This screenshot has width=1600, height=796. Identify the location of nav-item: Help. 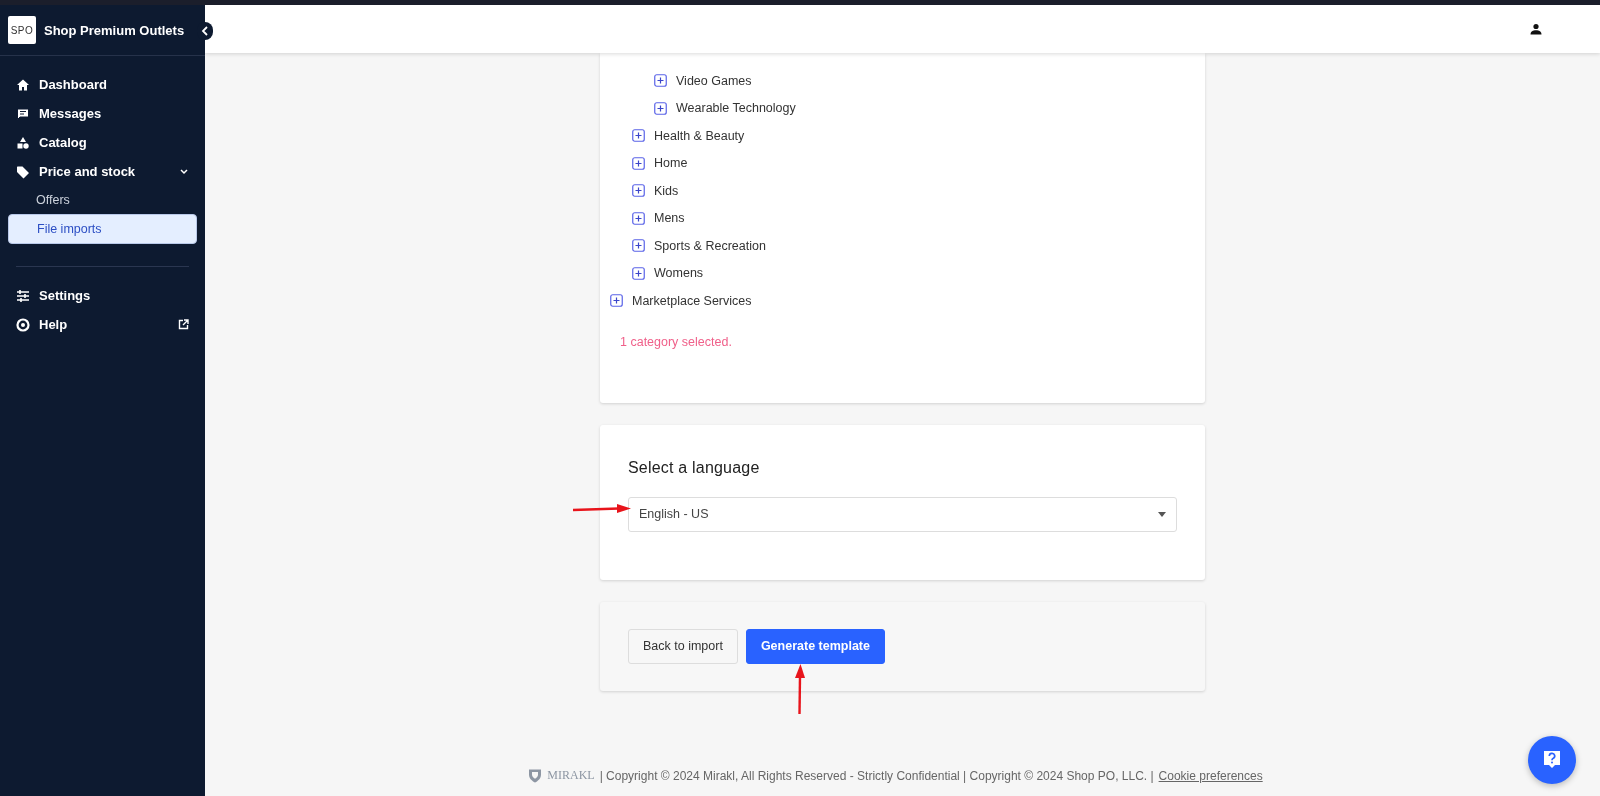
(102, 324).